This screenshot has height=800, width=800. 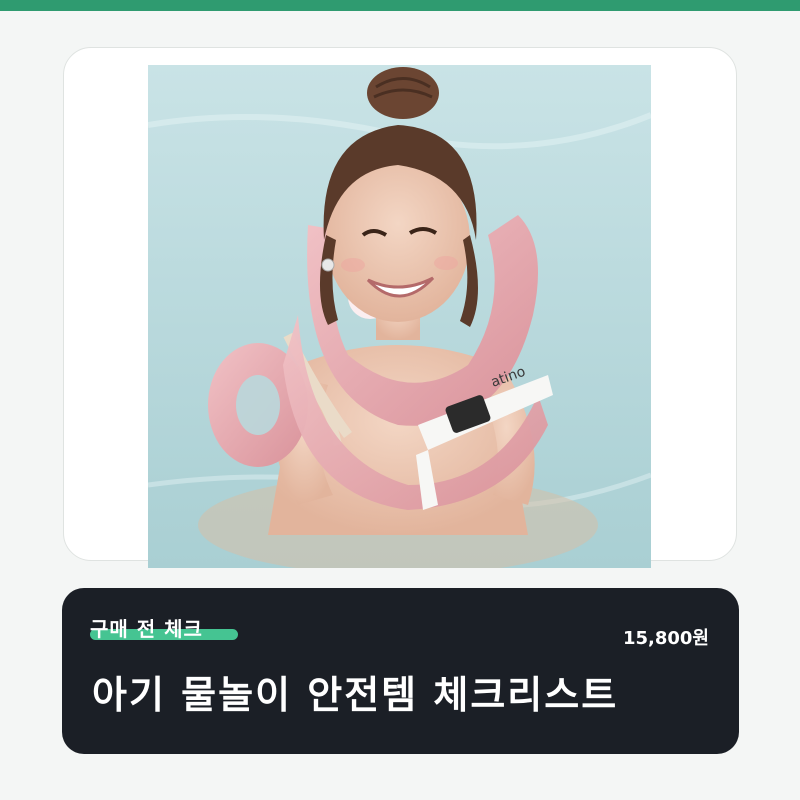 What do you see at coordinates (146, 629) in the screenshot?
I see `tag-label: 구매 전 체크` at bounding box center [146, 629].